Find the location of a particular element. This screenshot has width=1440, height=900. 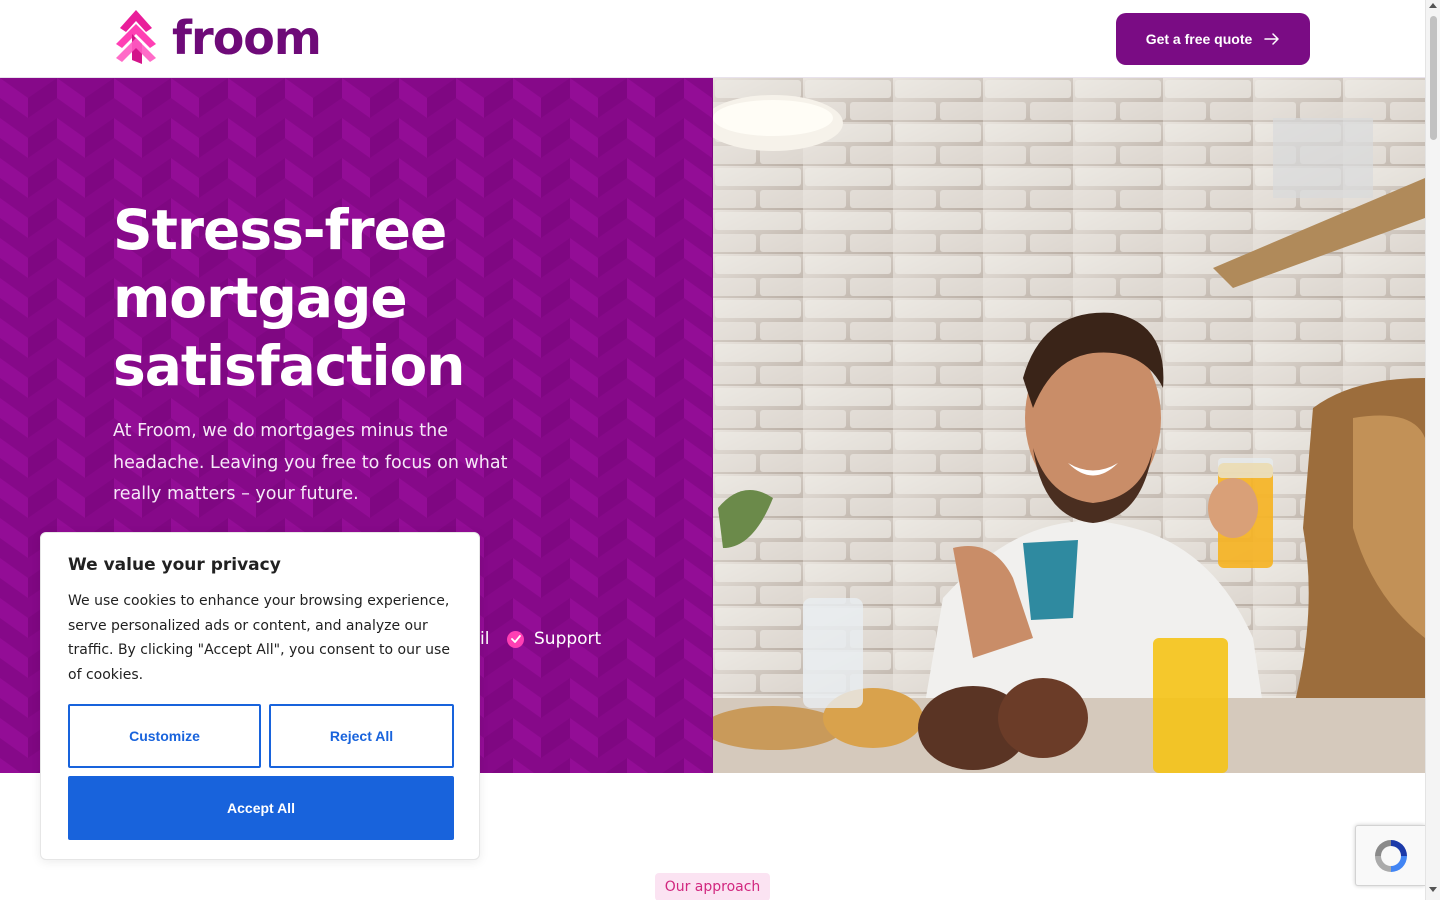

accept-all-button: Accept All is located at coordinates (261, 808).